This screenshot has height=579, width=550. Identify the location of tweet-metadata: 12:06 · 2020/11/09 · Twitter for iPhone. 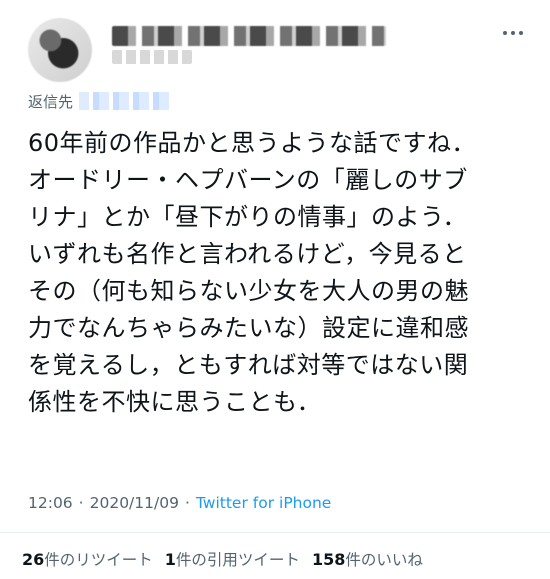
(179, 503).